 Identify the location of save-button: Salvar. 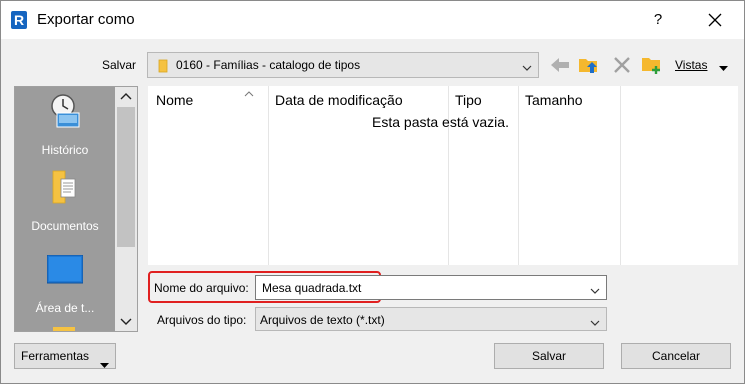
(549, 356).